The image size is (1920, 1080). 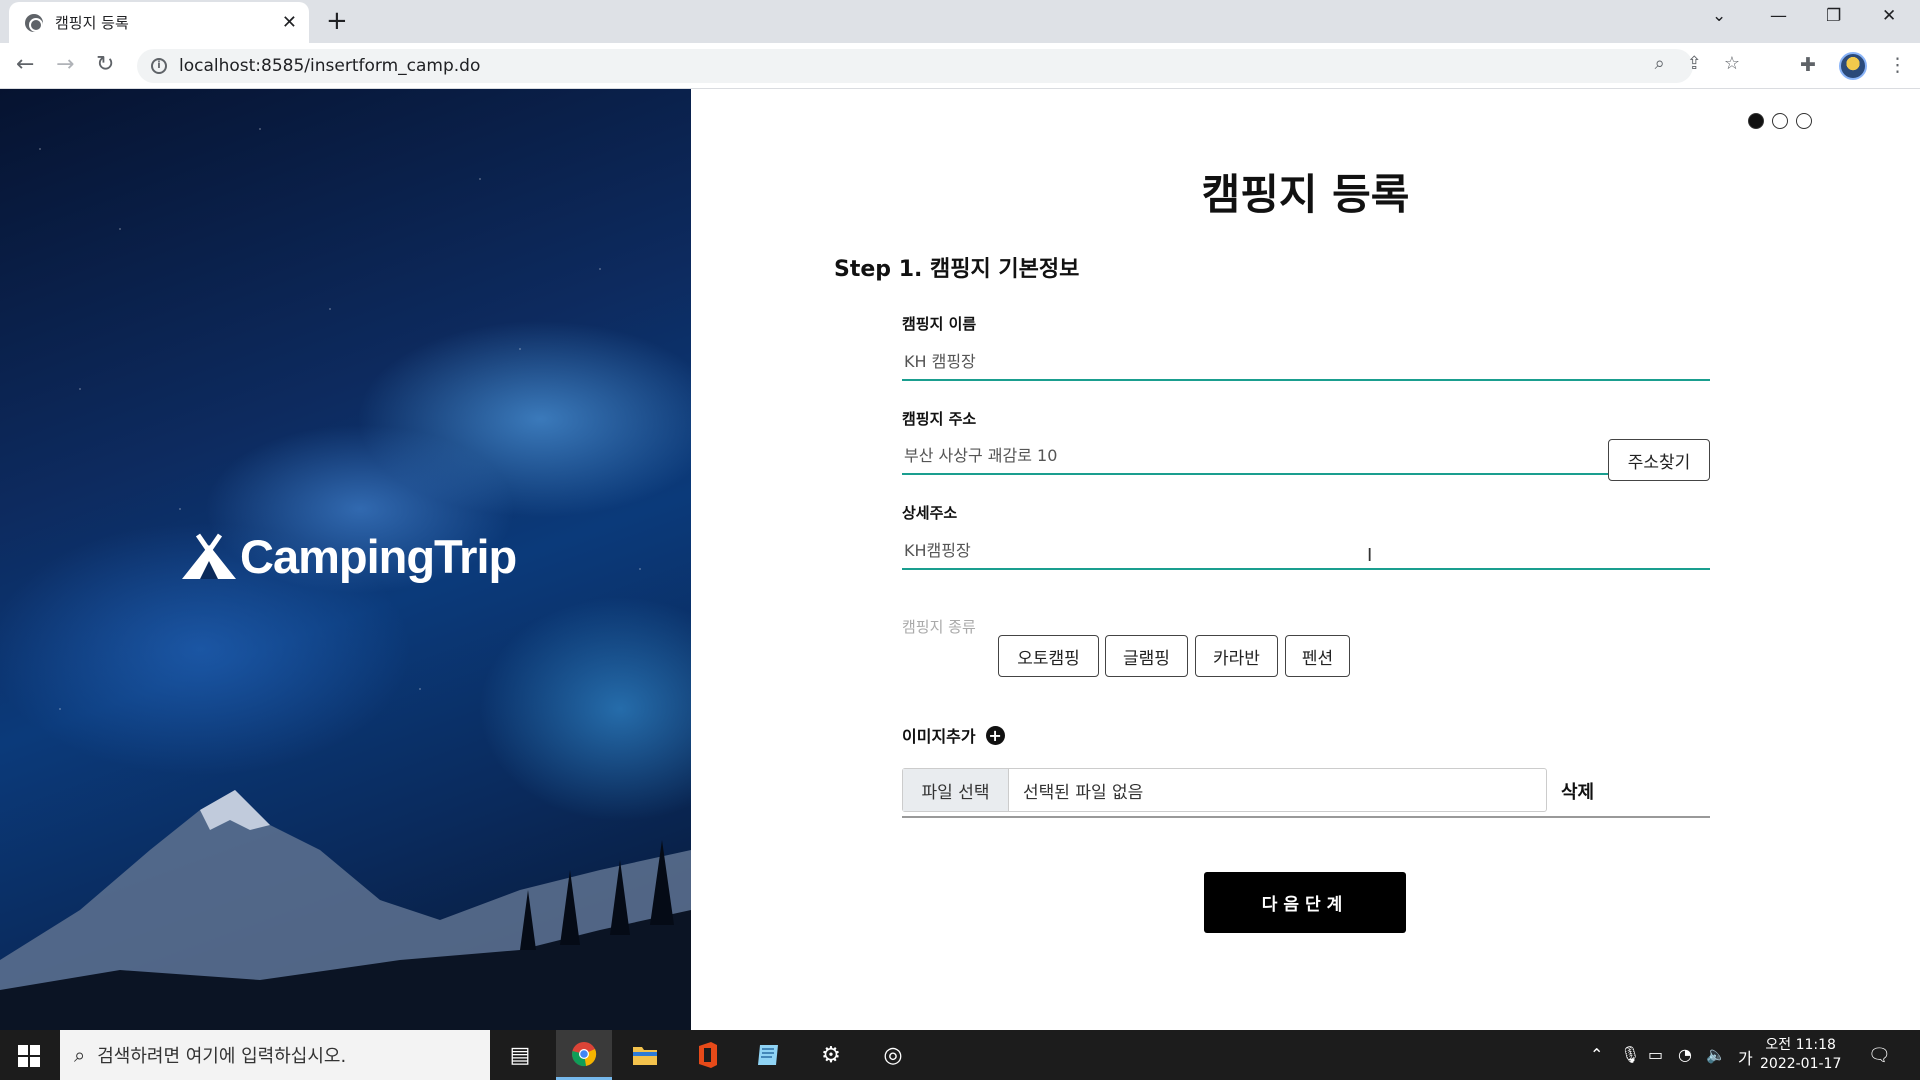 I want to click on brand-name: CampingTrip, so click(x=378, y=556).